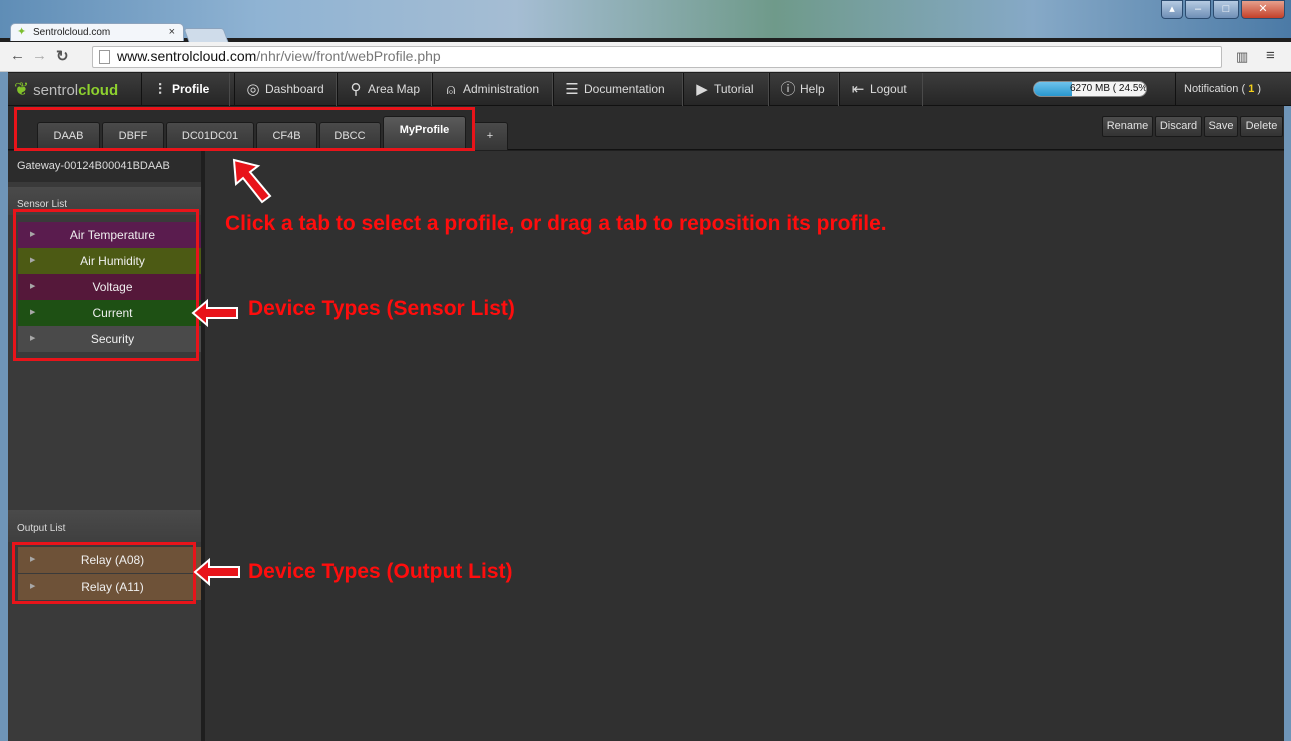 The height and width of the screenshot is (741, 1291). What do you see at coordinates (1261, 126) in the screenshot?
I see `delete-button: Delete` at bounding box center [1261, 126].